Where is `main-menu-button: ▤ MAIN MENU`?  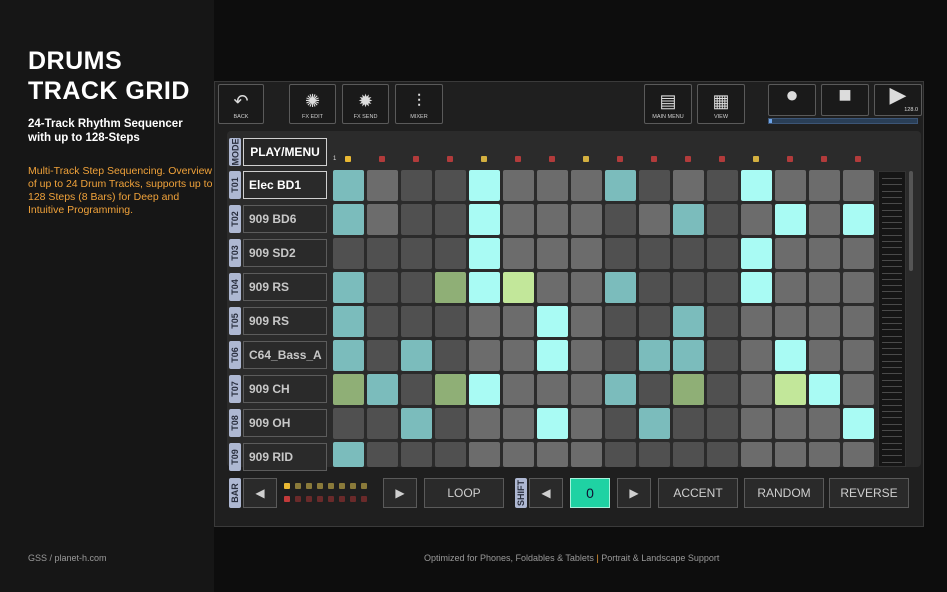 main-menu-button: ▤ MAIN MENU is located at coordinates (668, 104).